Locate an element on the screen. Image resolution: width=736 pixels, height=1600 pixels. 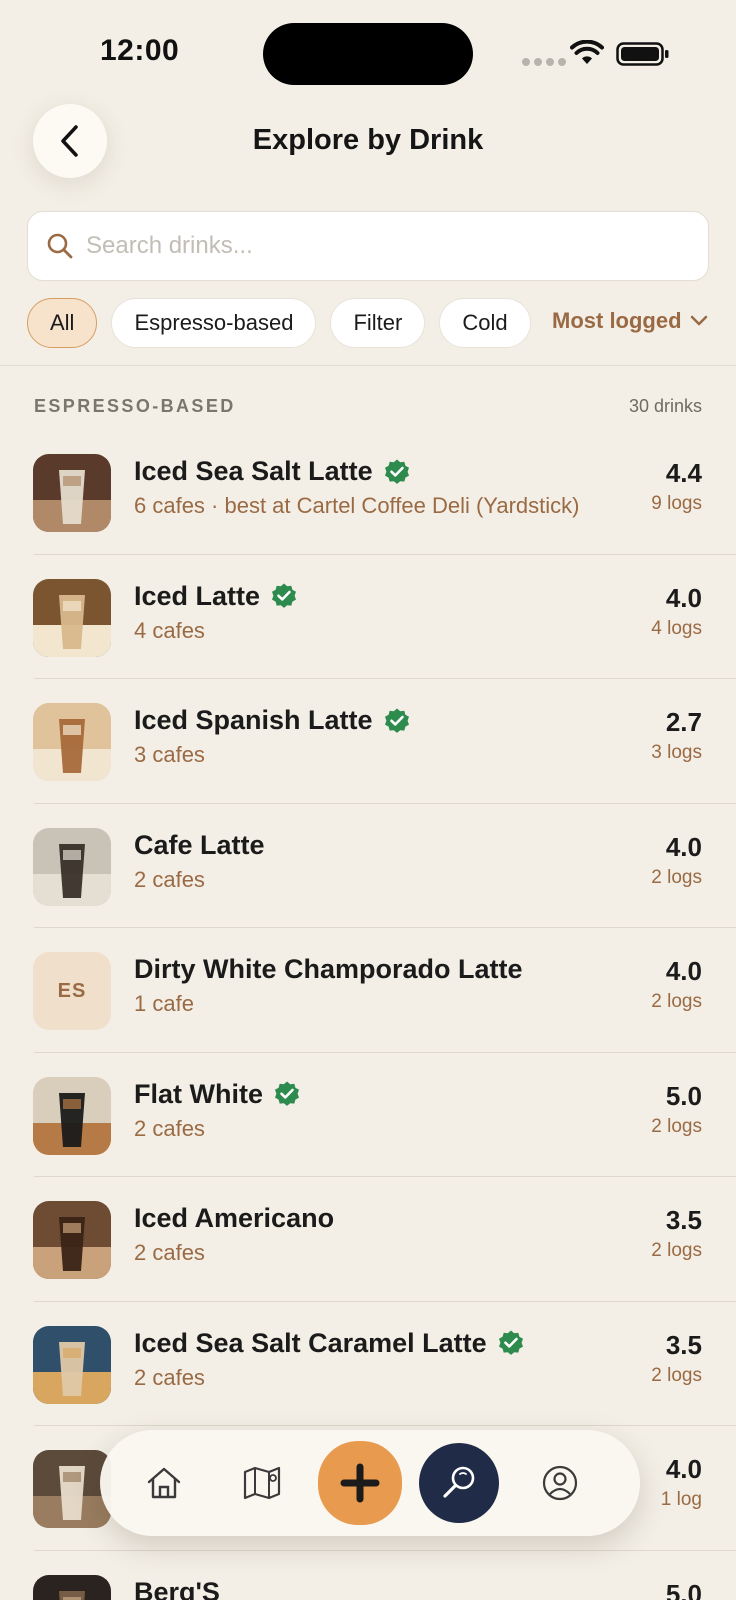
sort-dropdown: Most logged is located at coordinates (630, 321).